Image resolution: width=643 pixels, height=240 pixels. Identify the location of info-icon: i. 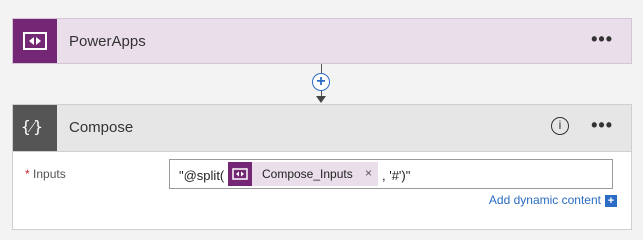
(560, 126).